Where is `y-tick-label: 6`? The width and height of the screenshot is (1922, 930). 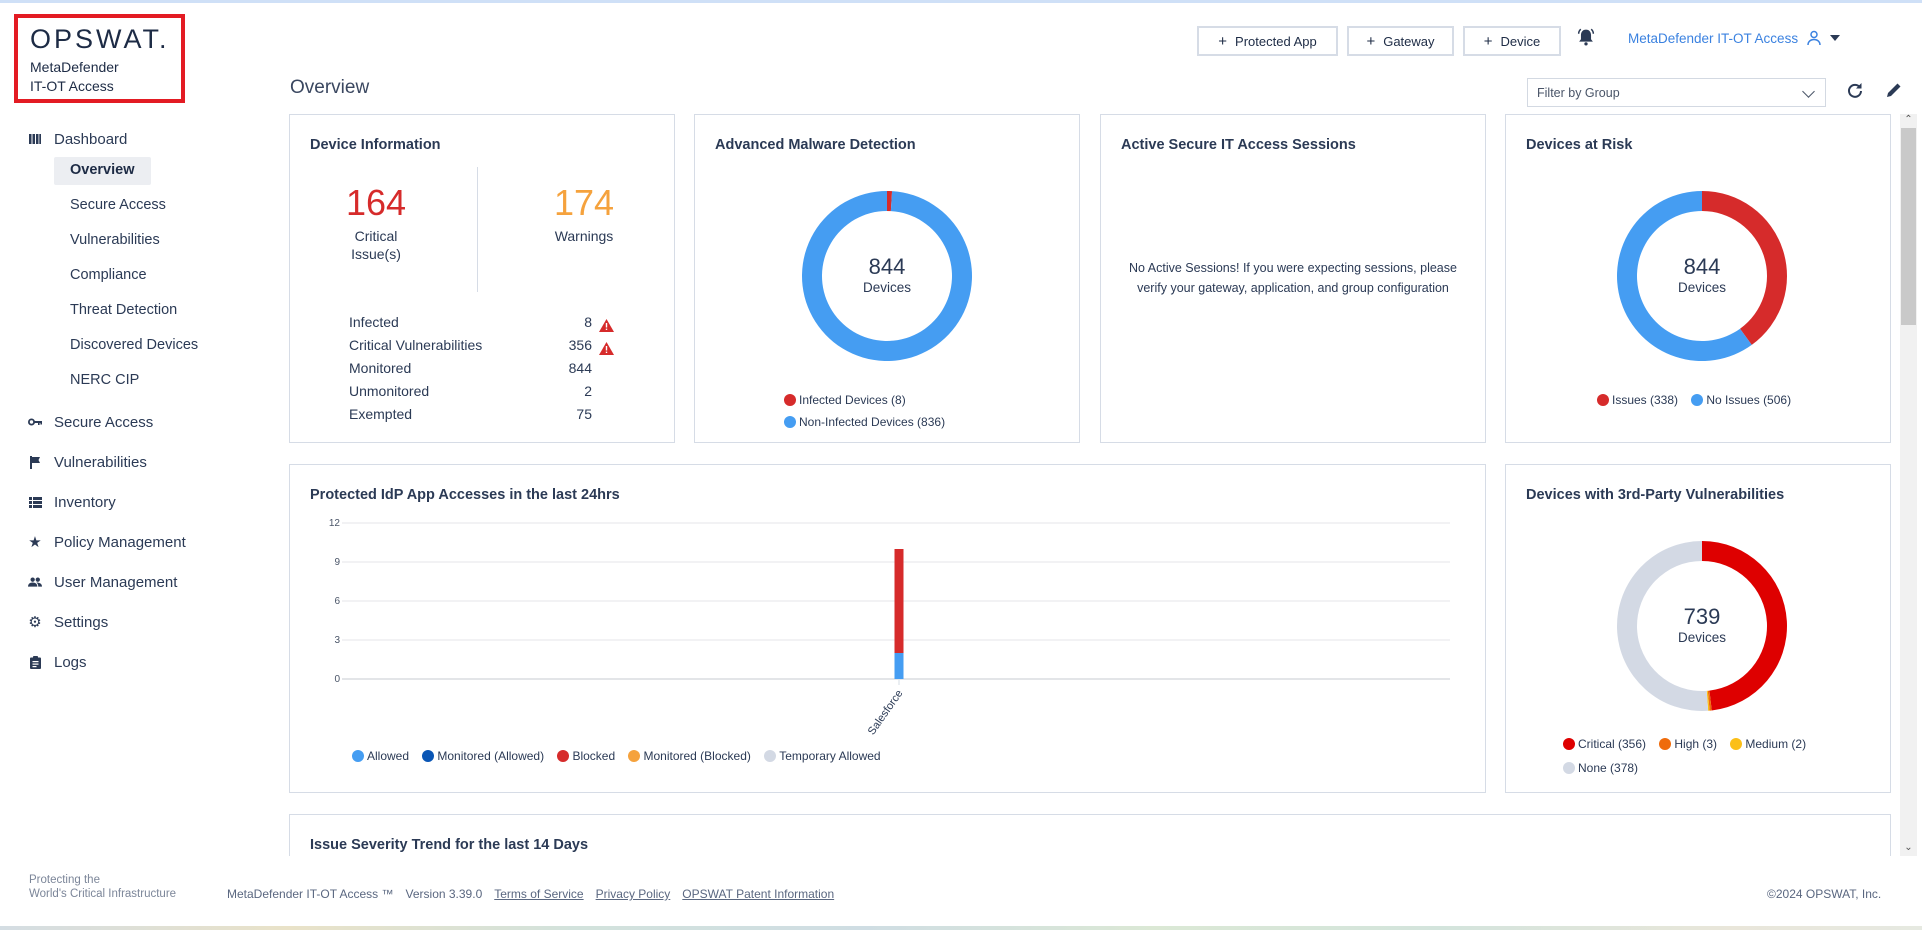 y-tick-label: 6 is located at coordinates (337, 601).